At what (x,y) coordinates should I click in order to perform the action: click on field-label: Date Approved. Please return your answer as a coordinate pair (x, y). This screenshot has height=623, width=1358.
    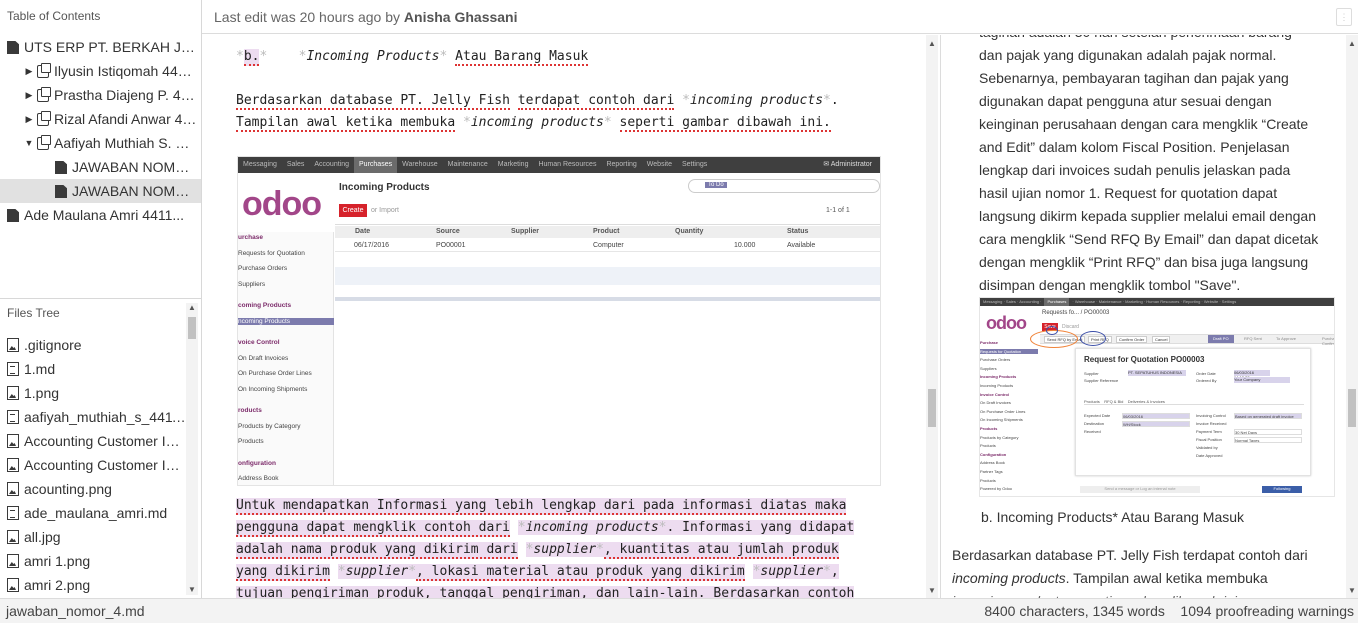
    Looking at the image, I should click on (1209, 455).